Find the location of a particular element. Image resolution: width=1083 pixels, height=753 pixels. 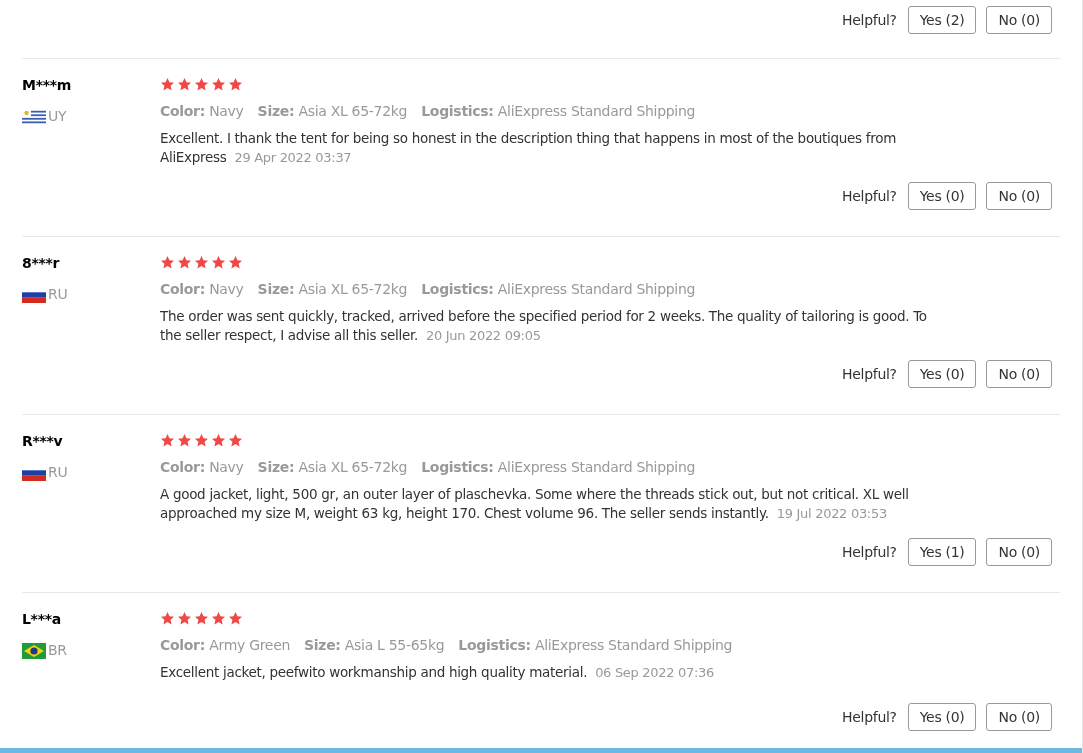

review-text: A good jacket, light, 500 gr, an outer layer of plaschevka. Some where the threads stick out, but not critical. XL well approached my size M, weight 63 kg, height 170. Chest volume 96. The seller sends instantly. 19 Jul 2022 03:53 is located at coordinates (535, 504).